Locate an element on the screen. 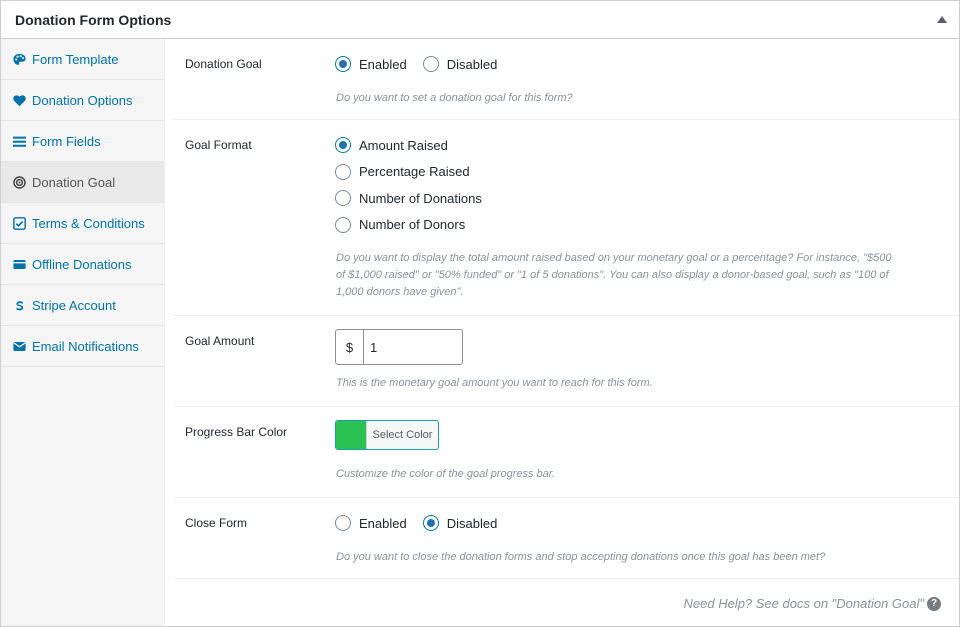 The image size is (960, 627). stripe-icon is located at coordinates (19, 305).